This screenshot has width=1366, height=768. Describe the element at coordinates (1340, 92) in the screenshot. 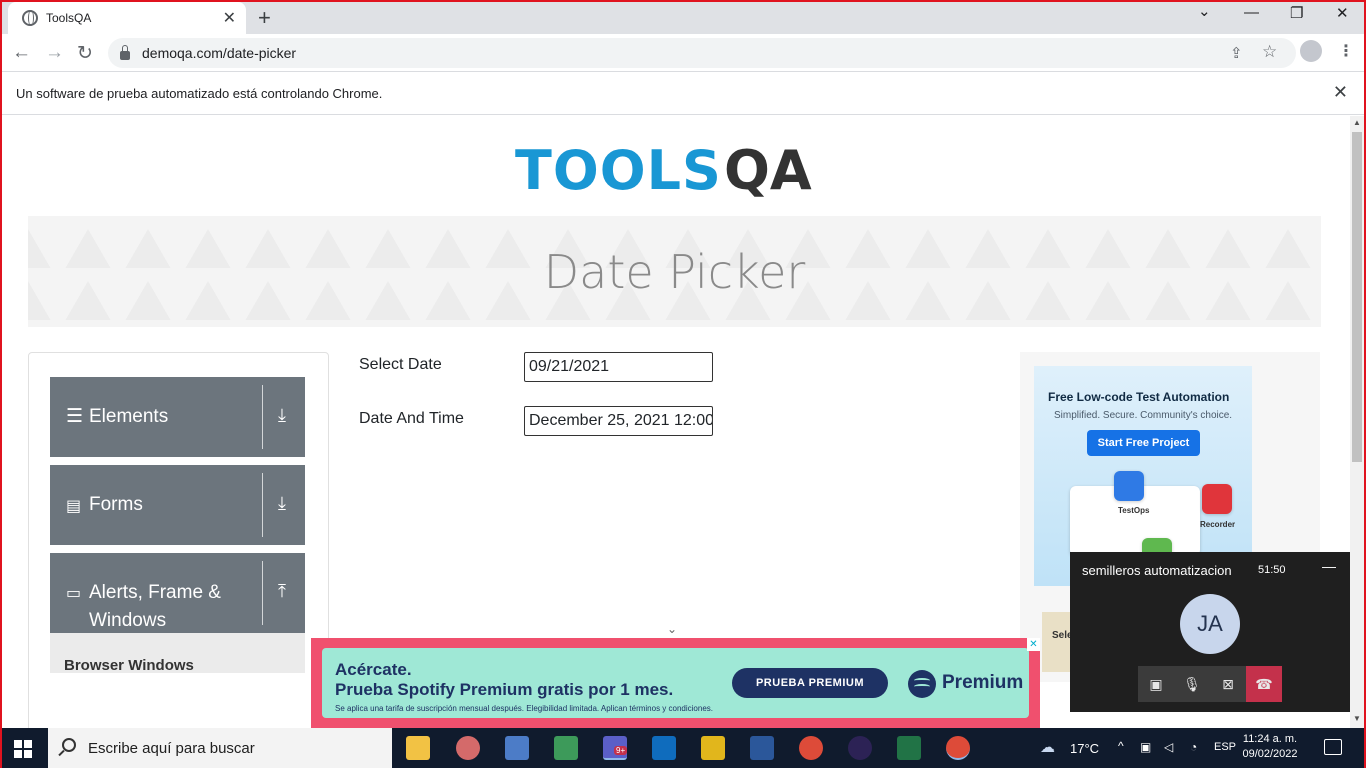

I see `infobar-close-icon: ✕` at that location.